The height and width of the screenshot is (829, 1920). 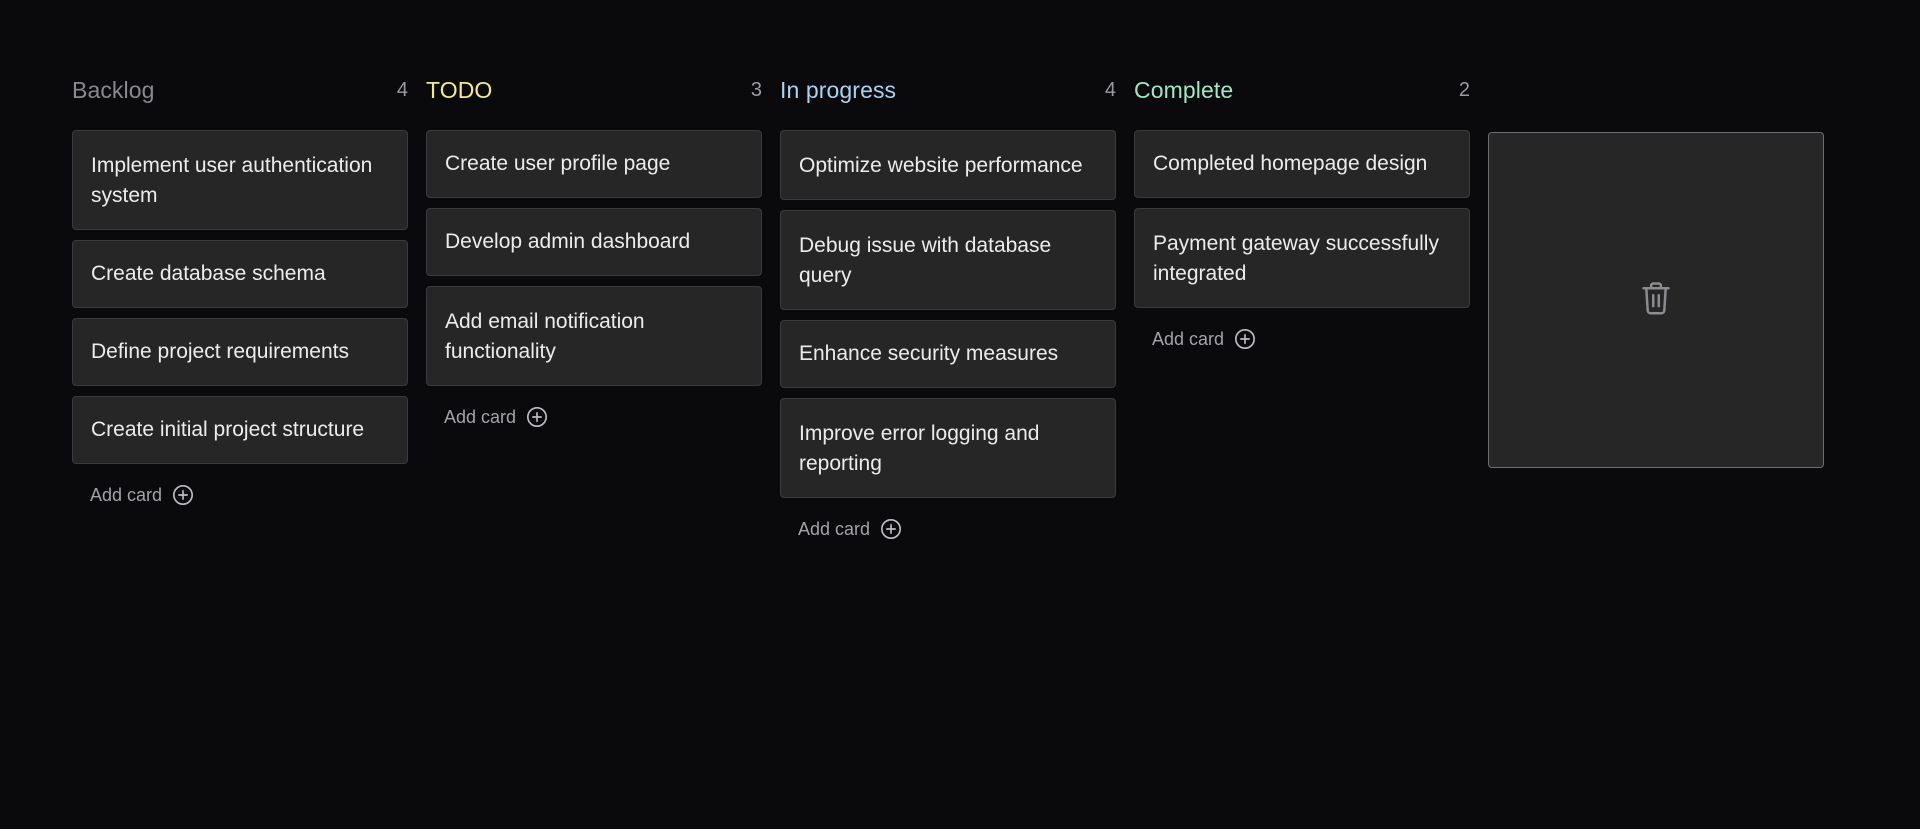 I want to click on card: Completed homepage design, so click(x=1302, y=164).